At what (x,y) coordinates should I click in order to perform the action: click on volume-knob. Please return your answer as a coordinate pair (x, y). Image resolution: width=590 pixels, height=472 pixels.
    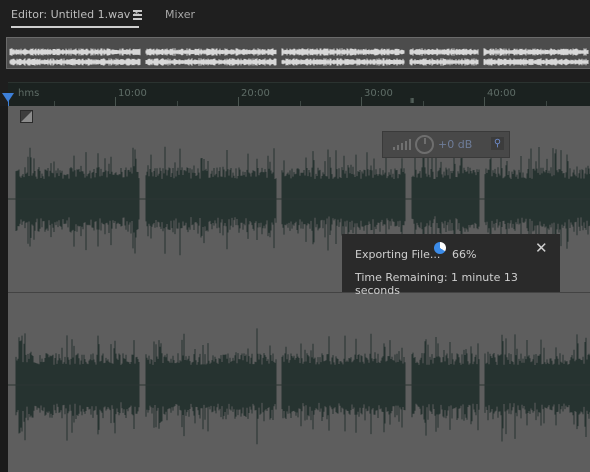
    Looking at the image, I should click on (424, 144).